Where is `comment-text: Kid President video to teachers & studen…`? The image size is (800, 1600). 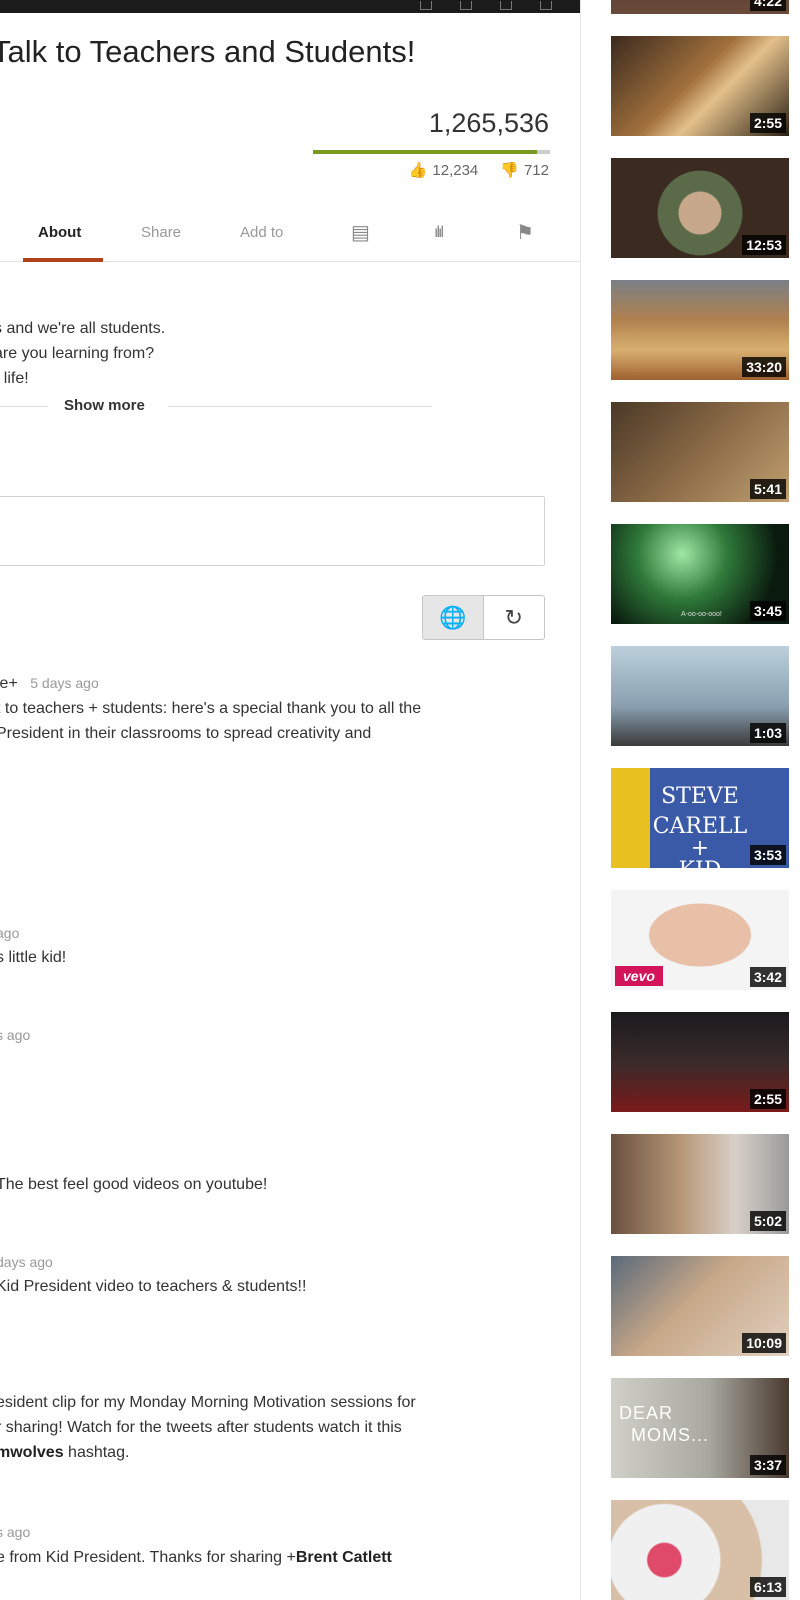 comment-text: Kid President video to teachers & studen… is located at coordinates (153, 1286).